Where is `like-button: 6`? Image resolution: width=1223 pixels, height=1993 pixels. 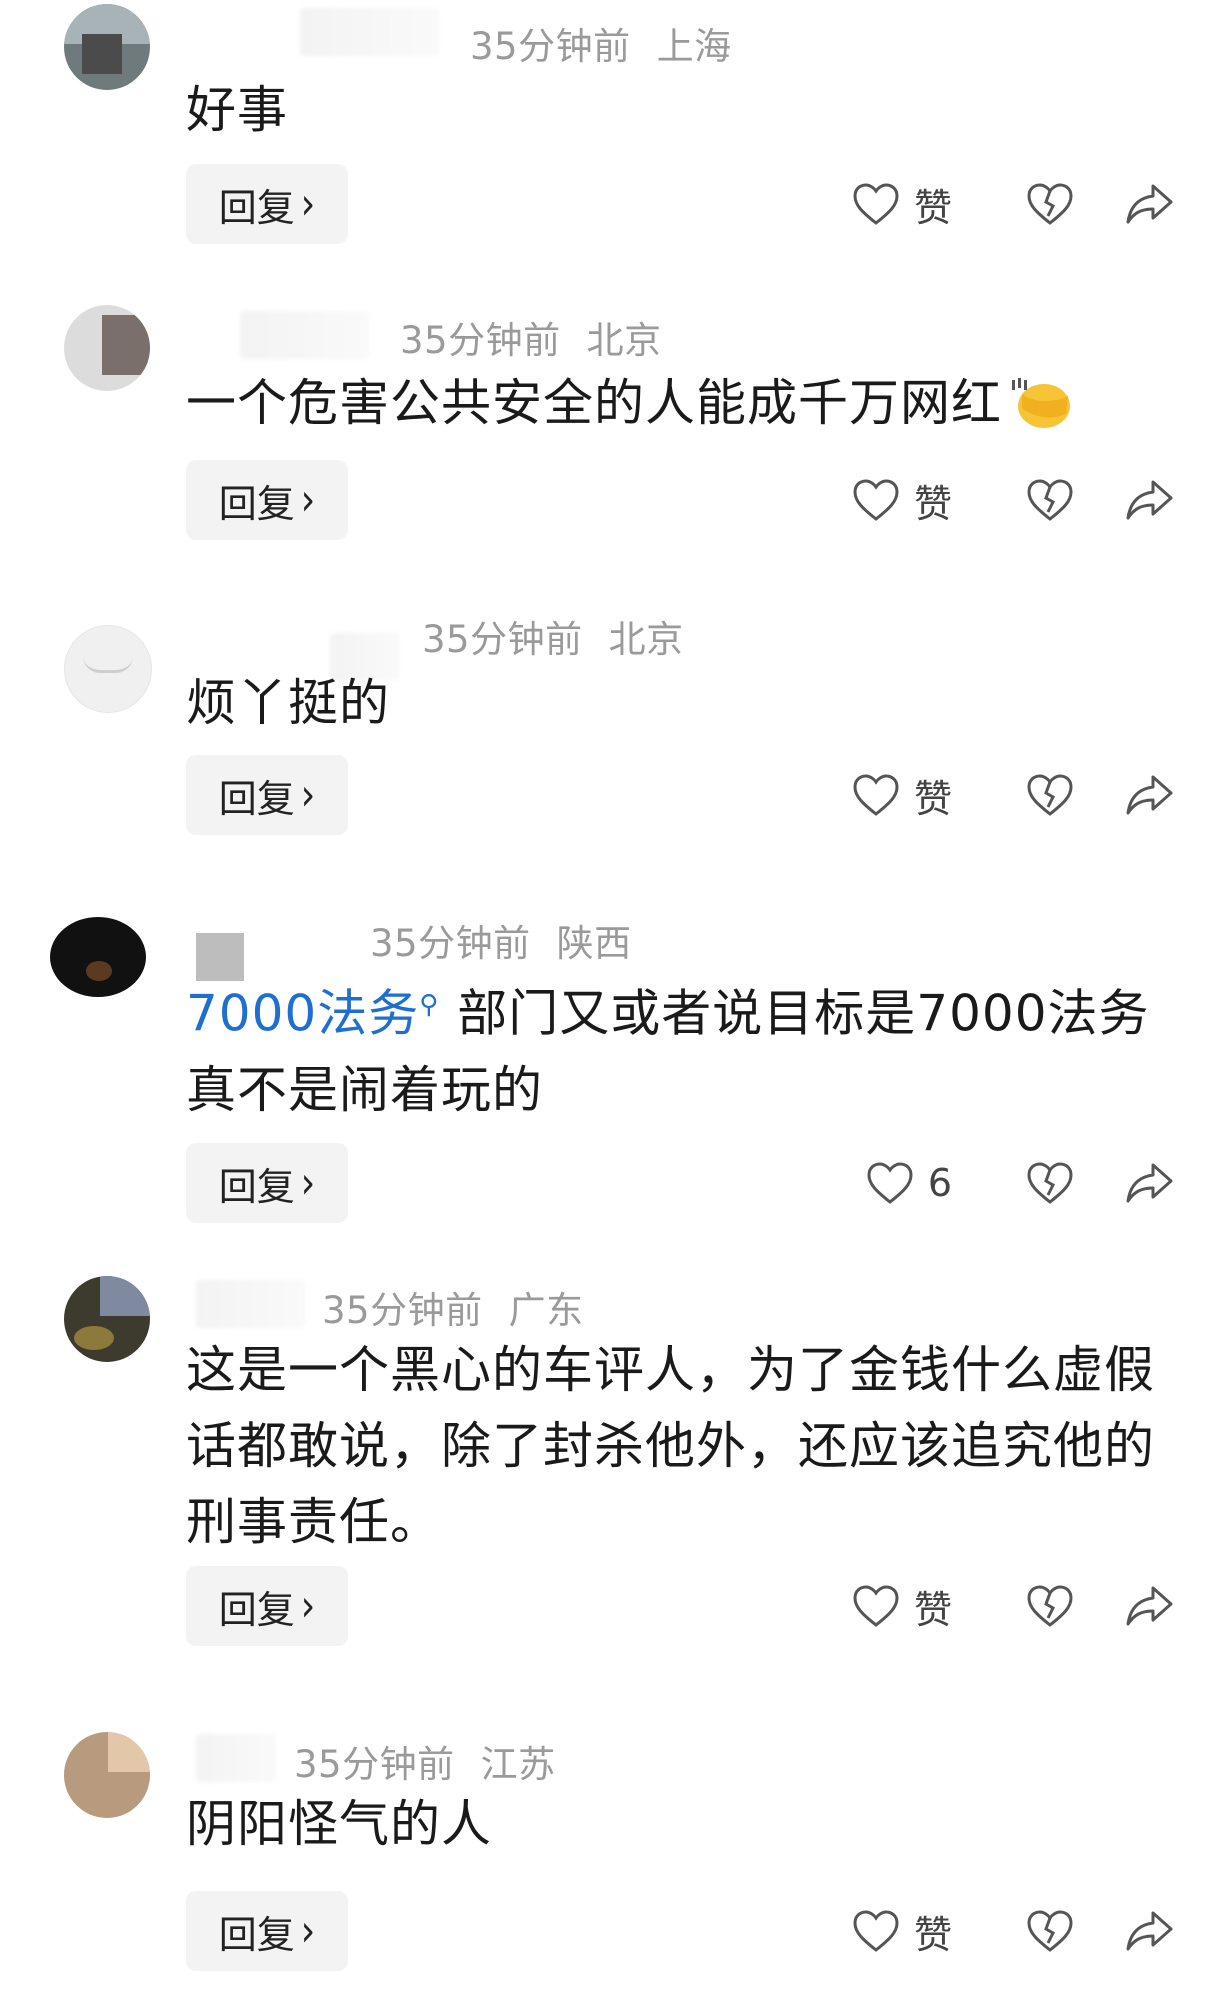
like-button: 6 is located at coordinates (909, 1183).